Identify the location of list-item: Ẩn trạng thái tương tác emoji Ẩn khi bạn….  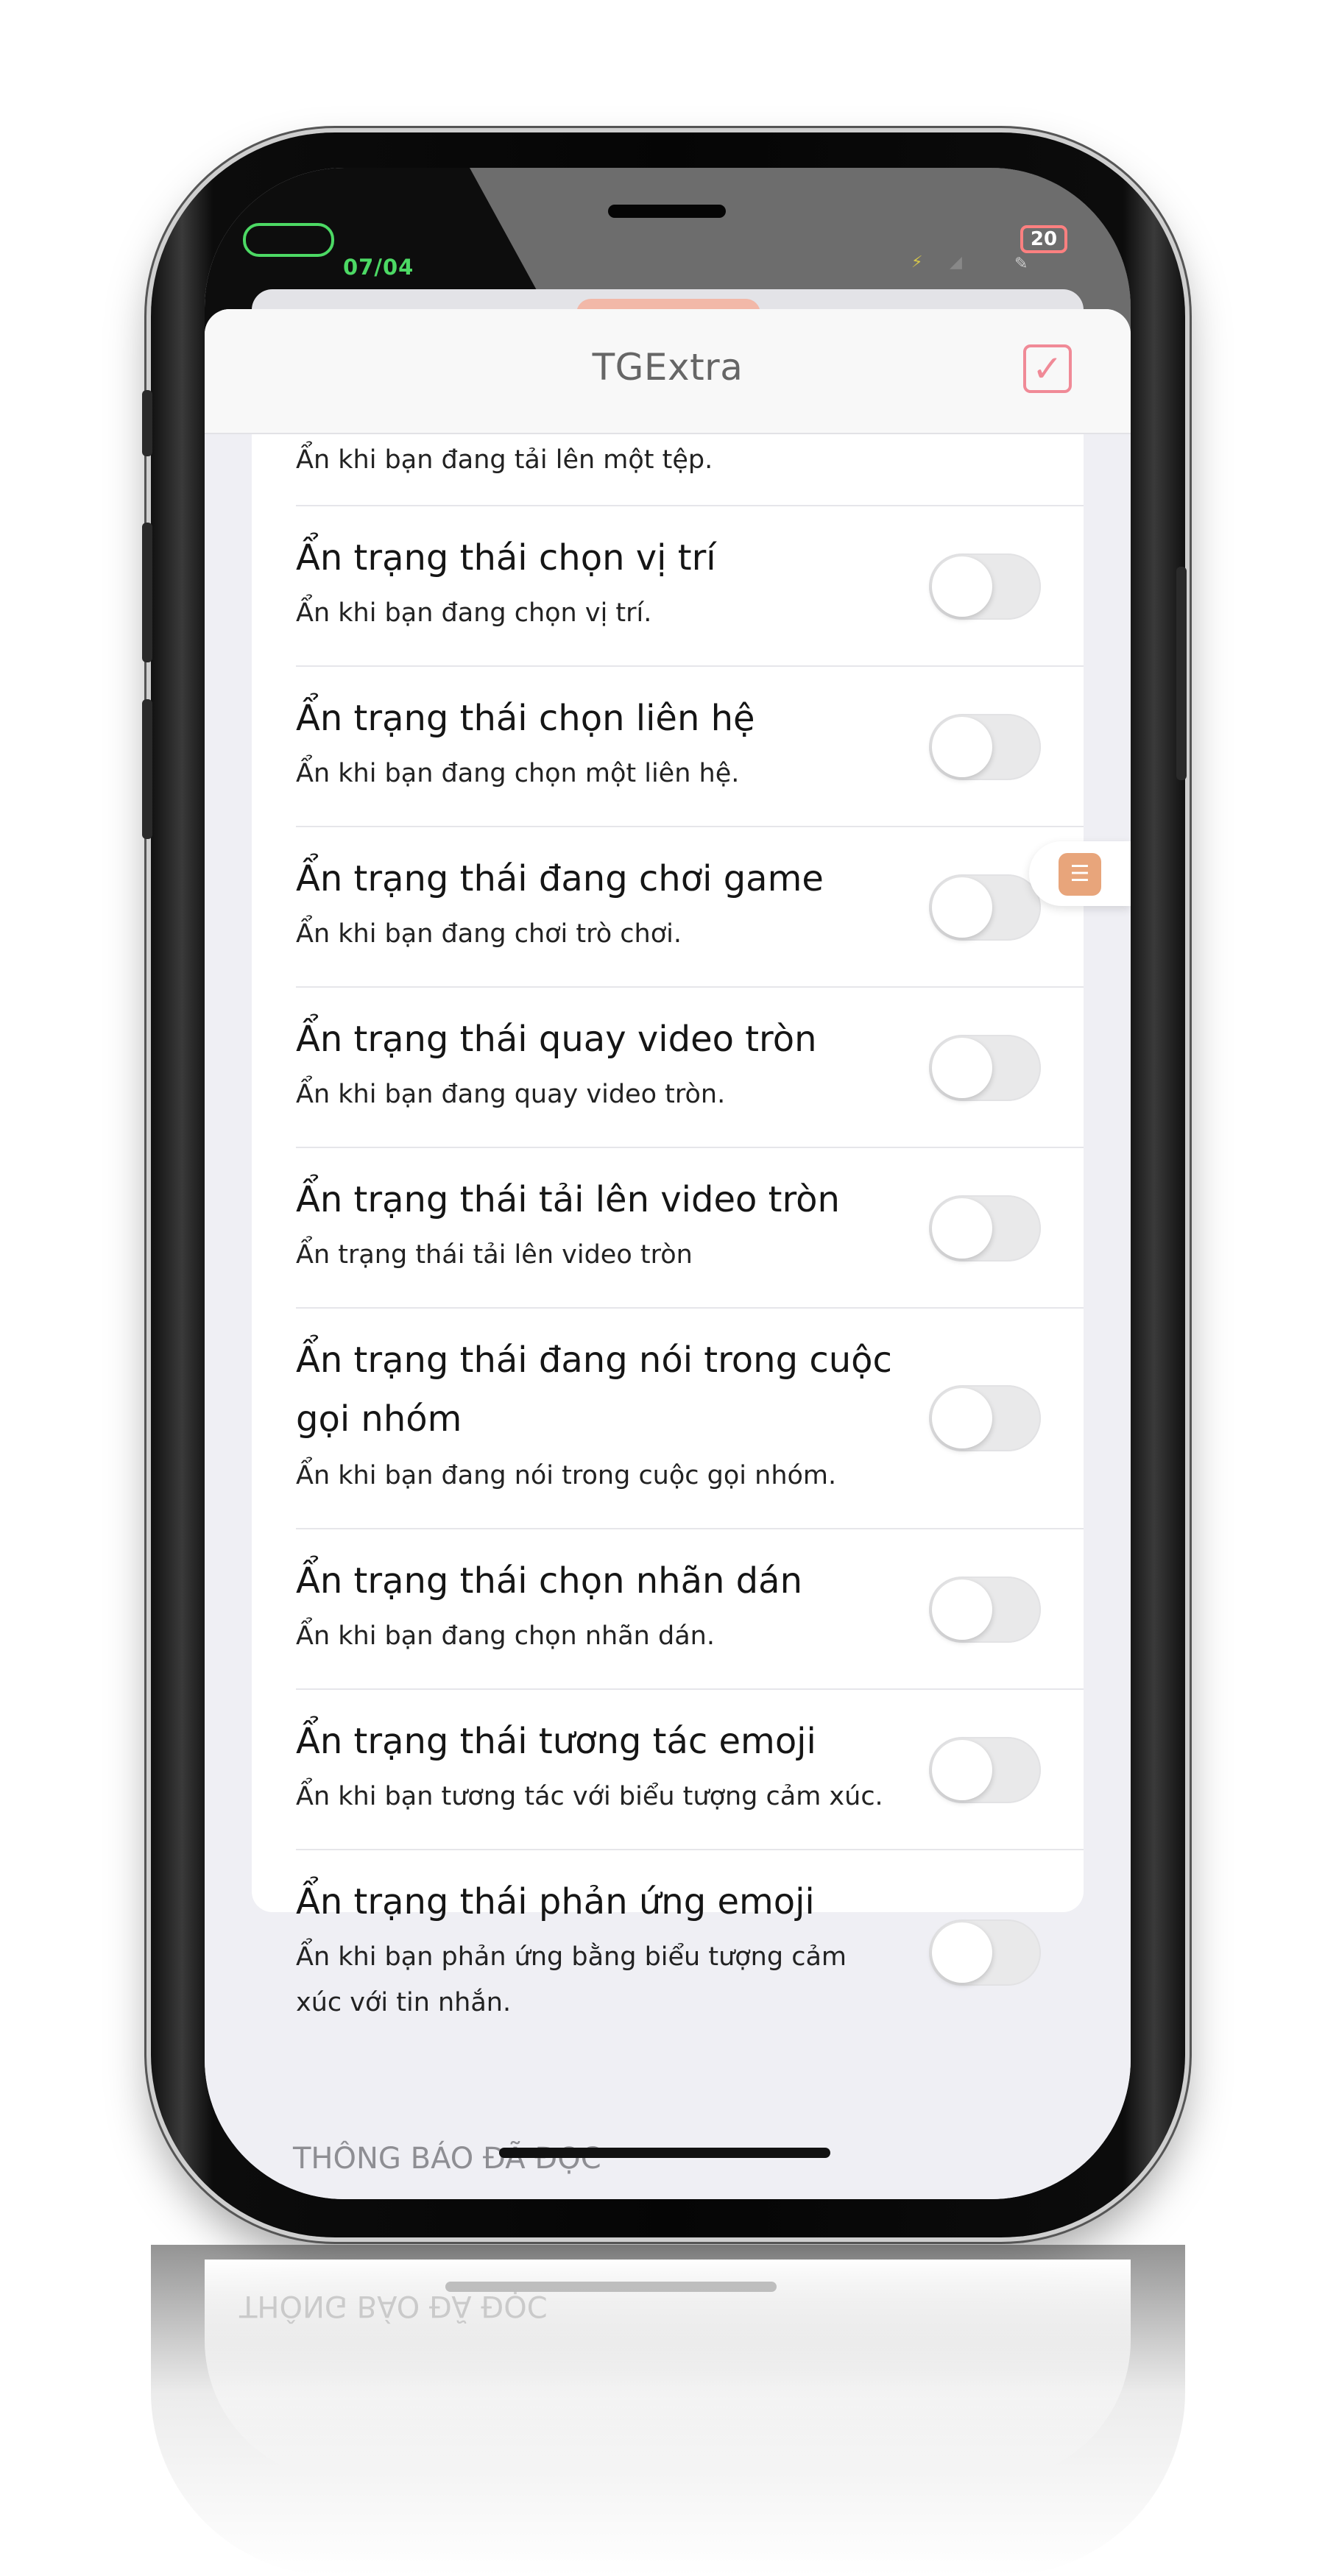
(690, 1770).